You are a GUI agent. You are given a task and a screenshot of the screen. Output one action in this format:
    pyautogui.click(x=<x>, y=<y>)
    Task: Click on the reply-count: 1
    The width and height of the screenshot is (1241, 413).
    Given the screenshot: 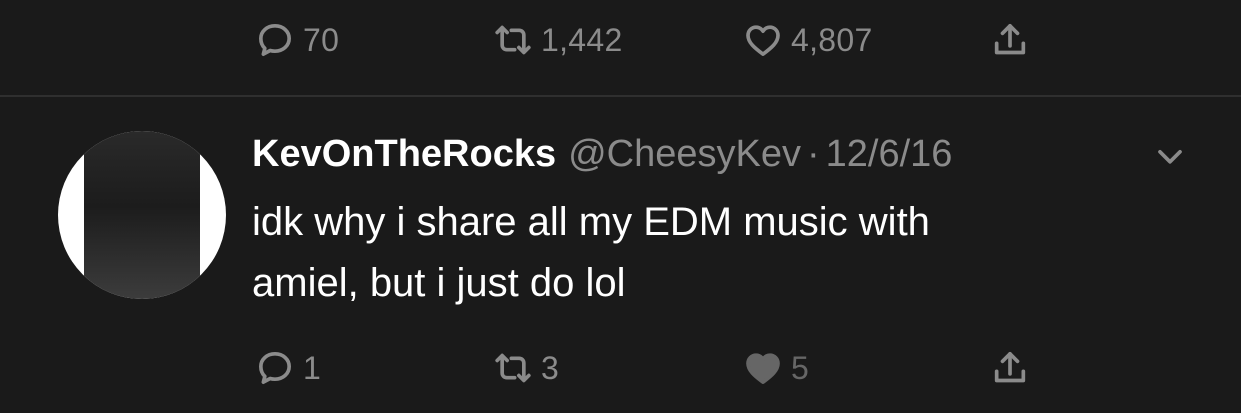 What is the action you would take?
    pyautogui.click(x=312, y=367)
    